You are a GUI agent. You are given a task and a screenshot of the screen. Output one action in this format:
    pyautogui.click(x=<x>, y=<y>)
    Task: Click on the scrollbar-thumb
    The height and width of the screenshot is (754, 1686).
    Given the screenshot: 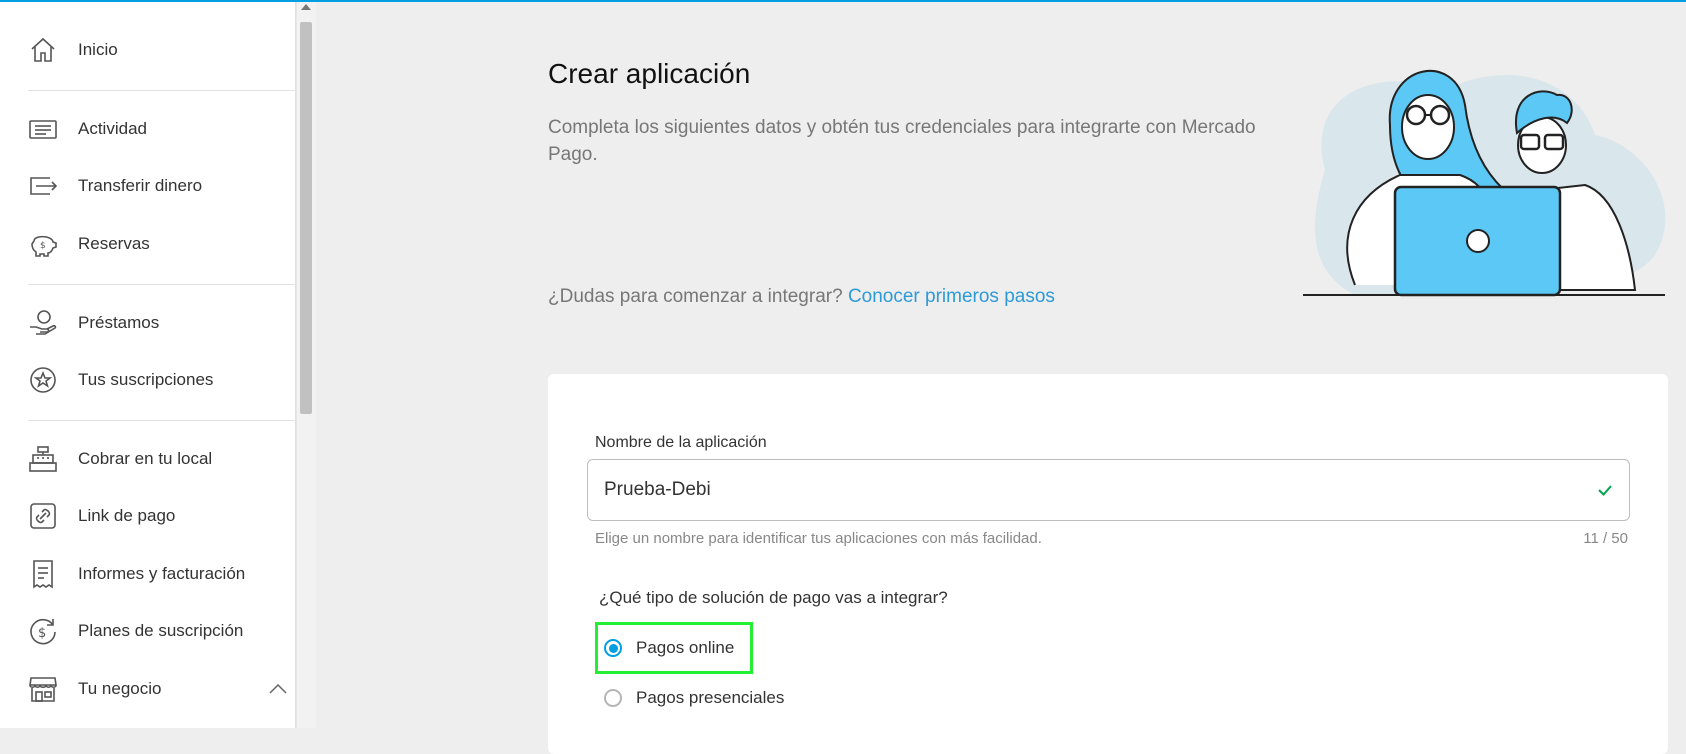 What is the action you would take?
    pyautogui.click(x=306, y=218)
    